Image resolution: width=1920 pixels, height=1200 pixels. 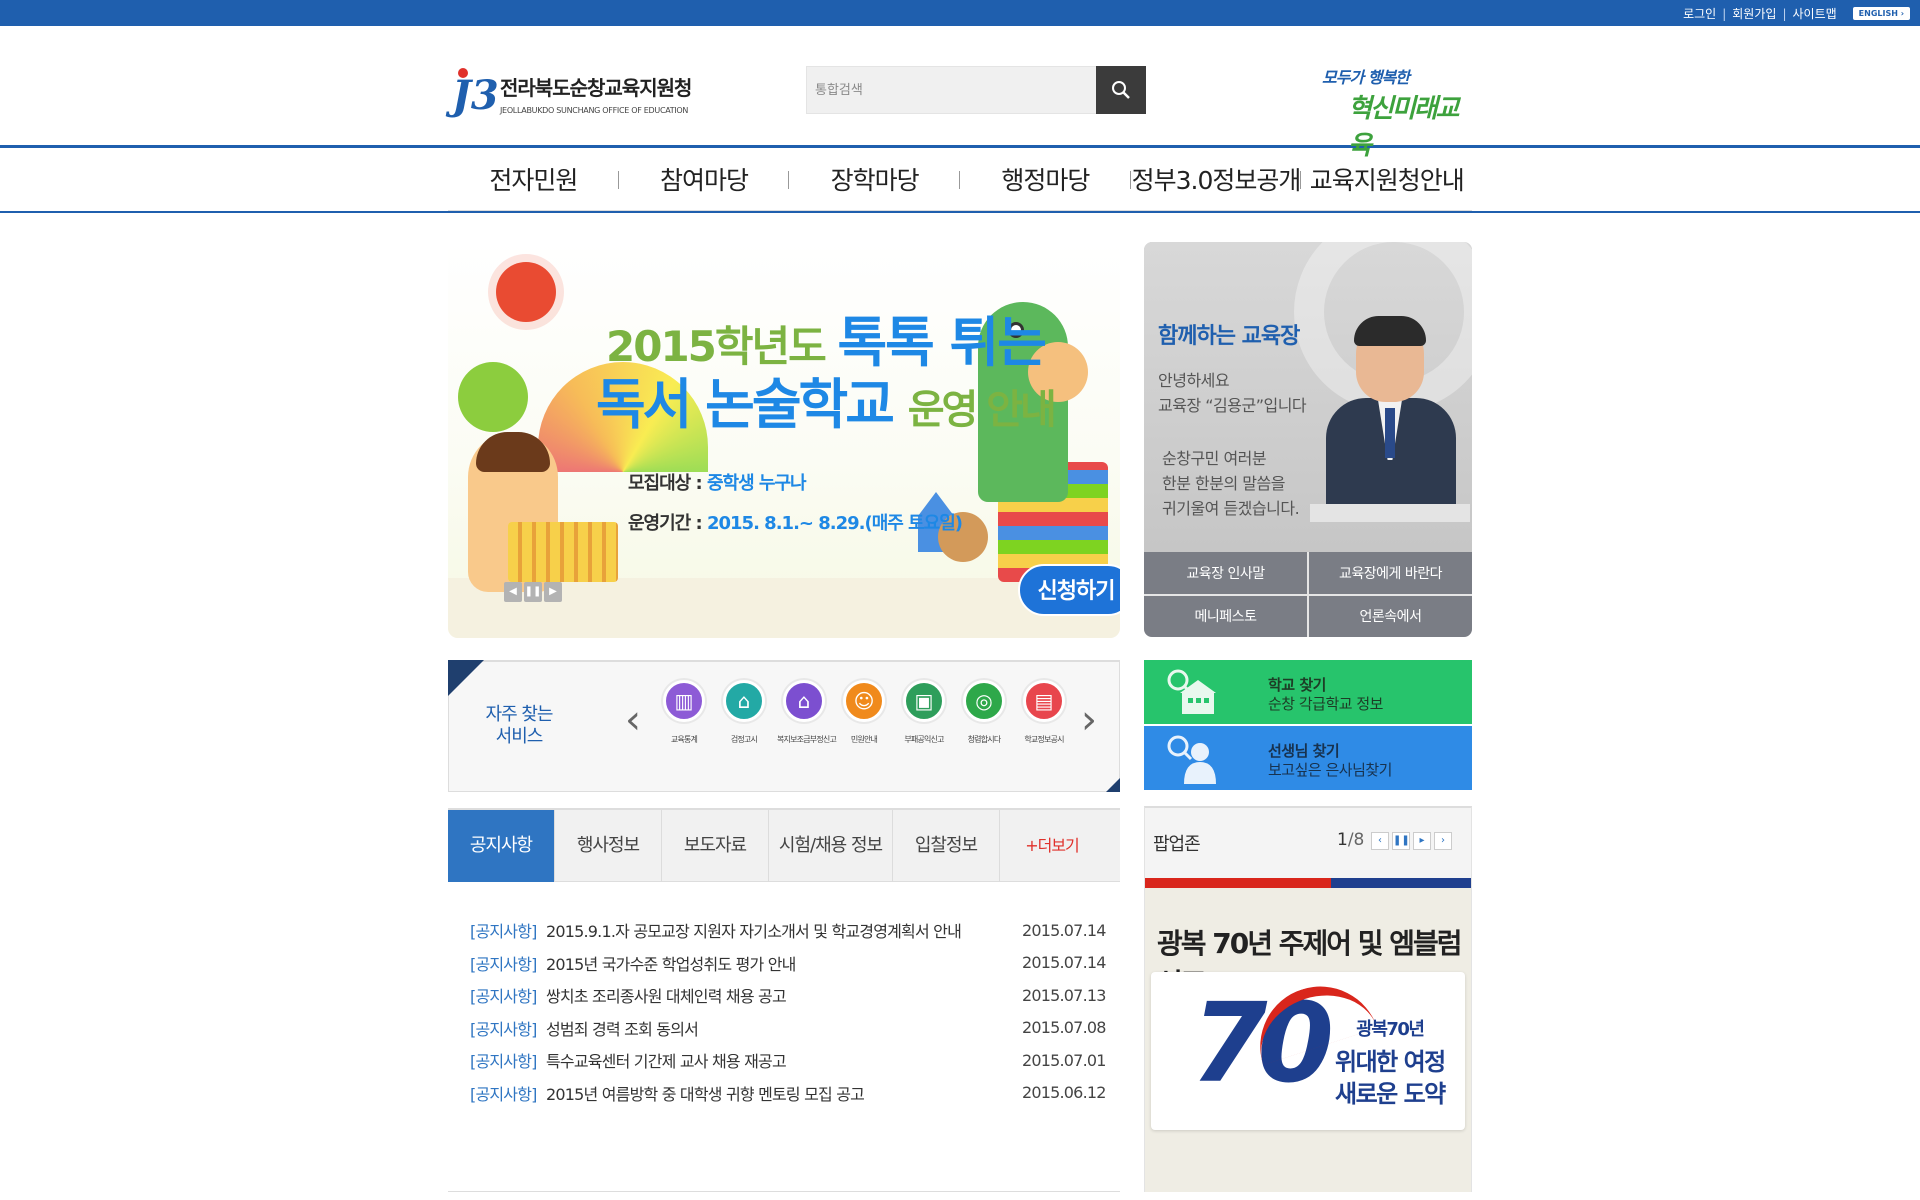 I want to click on tab-bidding: 입찰정보, so click(x=946, y=846).